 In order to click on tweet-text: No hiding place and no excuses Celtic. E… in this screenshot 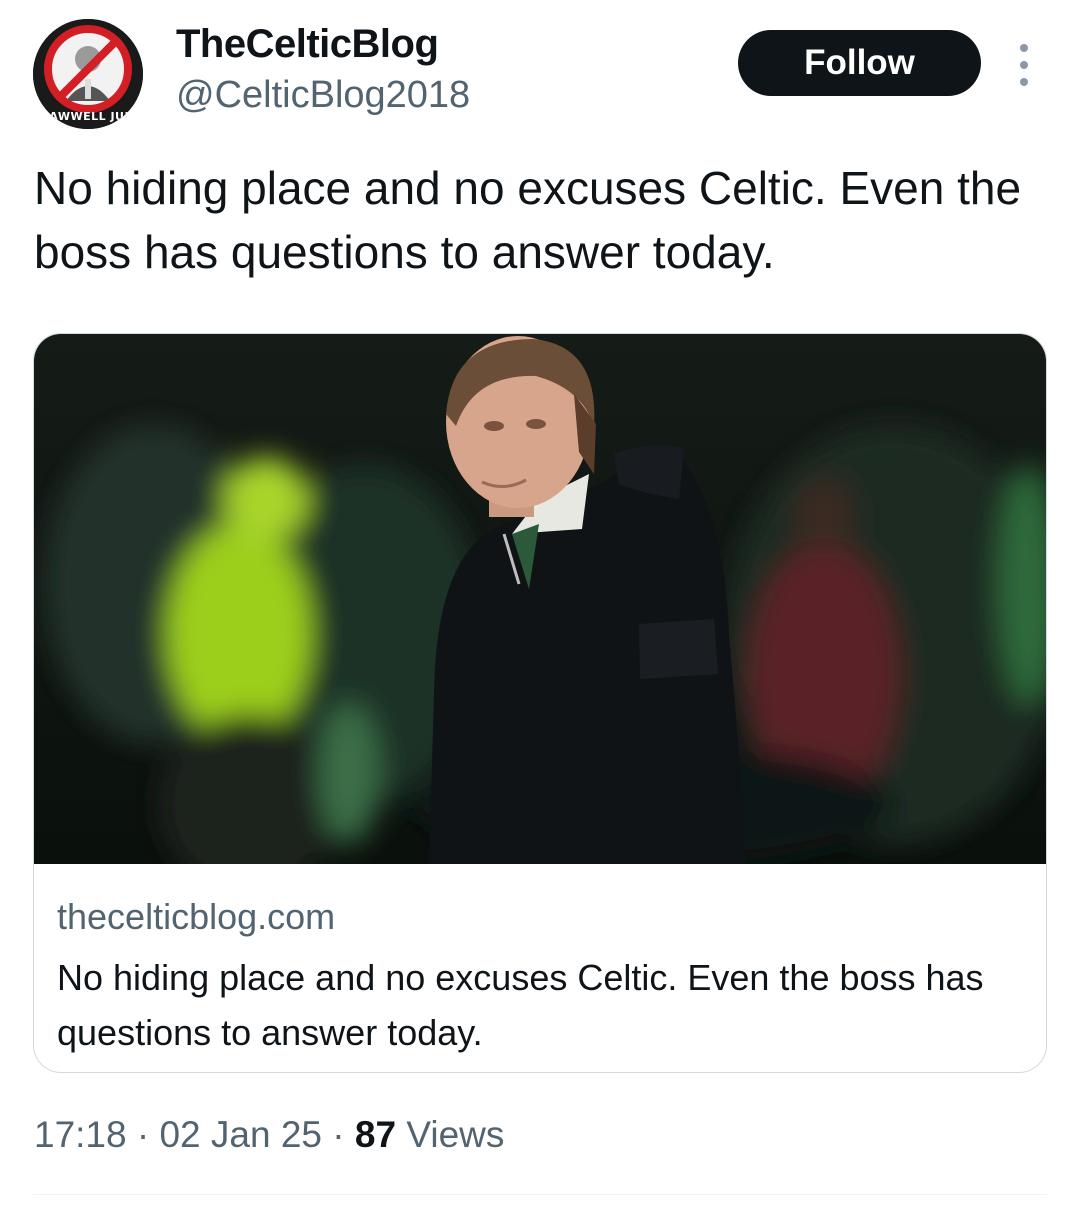, I will do `click(528, 220)`.